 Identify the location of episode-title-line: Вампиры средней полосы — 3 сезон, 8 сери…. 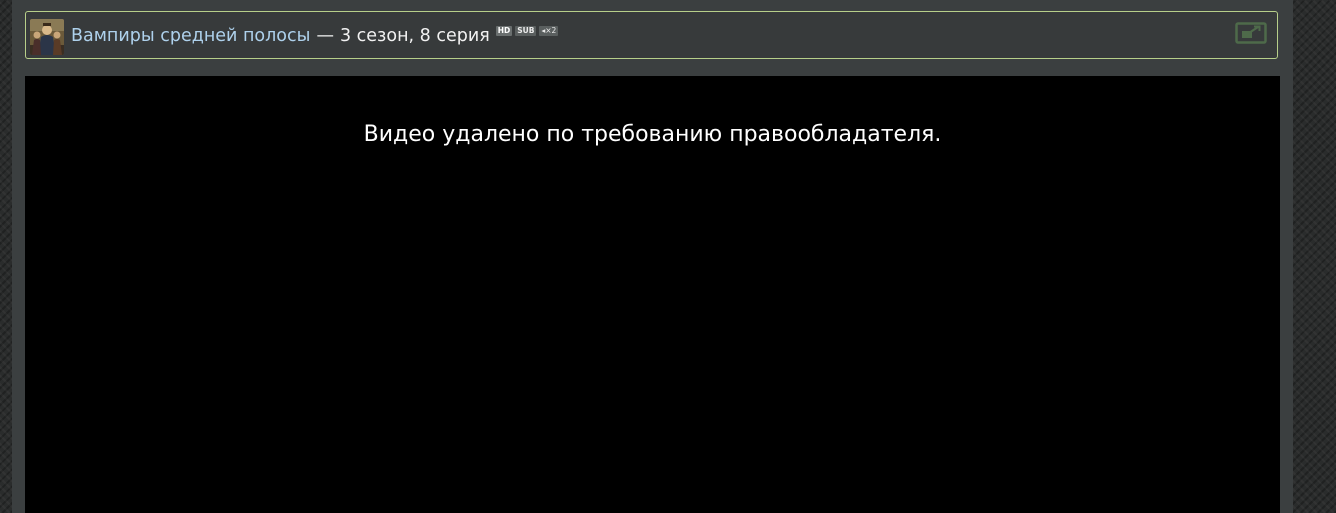
(315, 36).